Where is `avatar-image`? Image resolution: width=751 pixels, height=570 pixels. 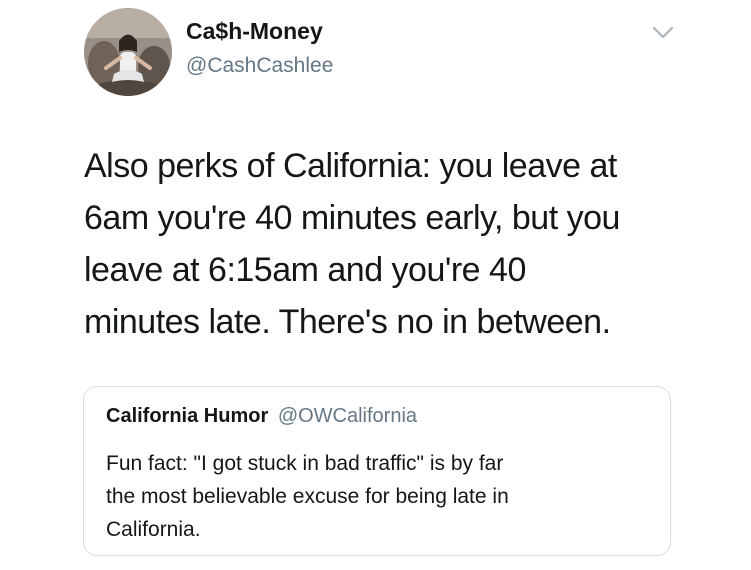
avatar-image is located at coordinates (128, 52).